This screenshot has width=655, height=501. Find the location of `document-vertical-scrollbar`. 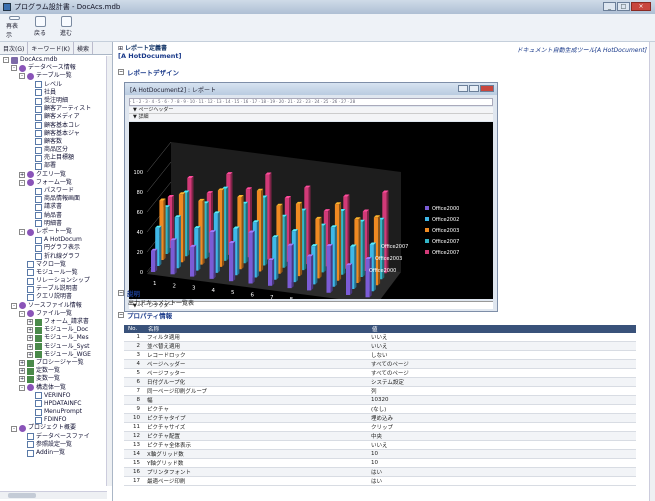

document-vertical-scrollbar is located at coordinates (652, 271).